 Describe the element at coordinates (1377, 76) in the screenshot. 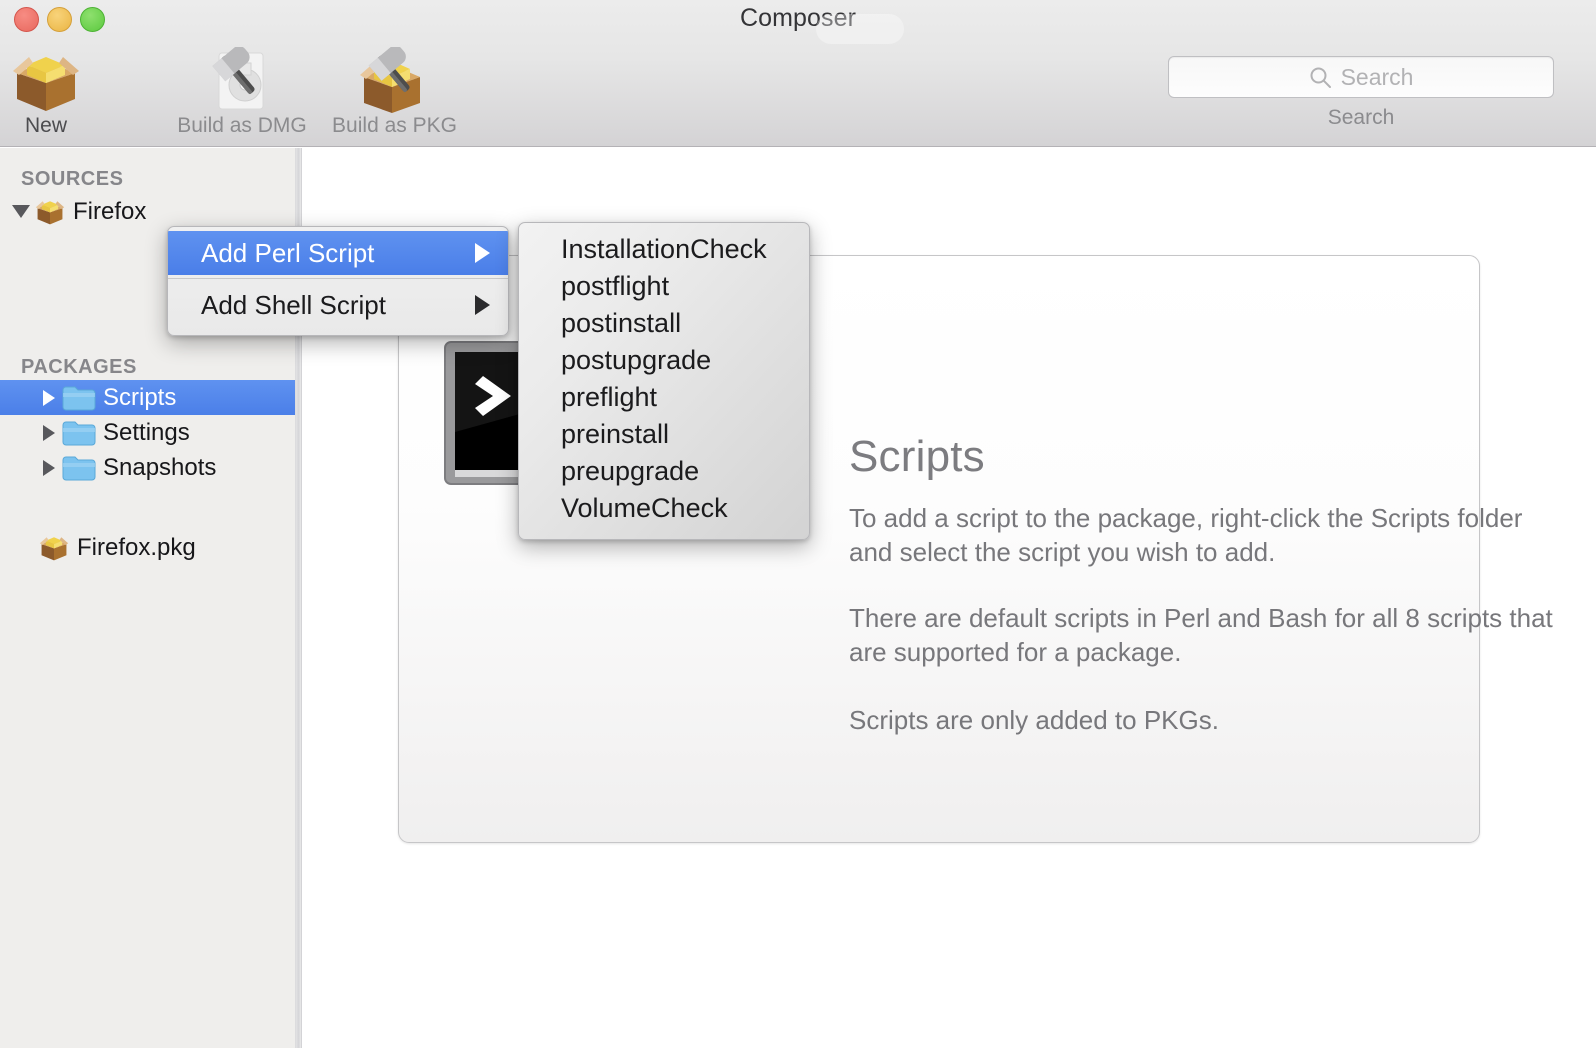

I see `search-placeholder: Search` at that location.